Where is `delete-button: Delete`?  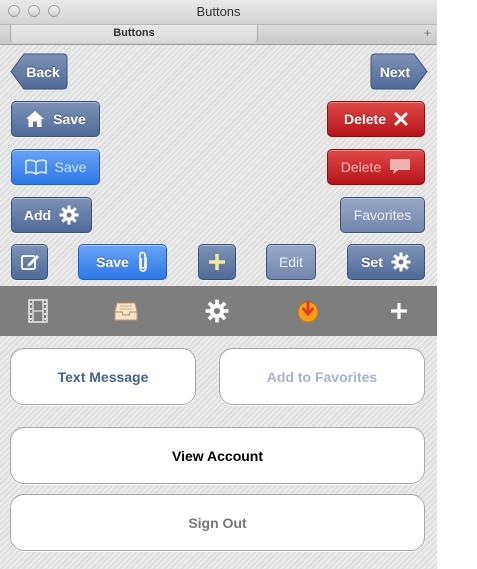
delete-button: Delete is located at coordinates (376, 119).